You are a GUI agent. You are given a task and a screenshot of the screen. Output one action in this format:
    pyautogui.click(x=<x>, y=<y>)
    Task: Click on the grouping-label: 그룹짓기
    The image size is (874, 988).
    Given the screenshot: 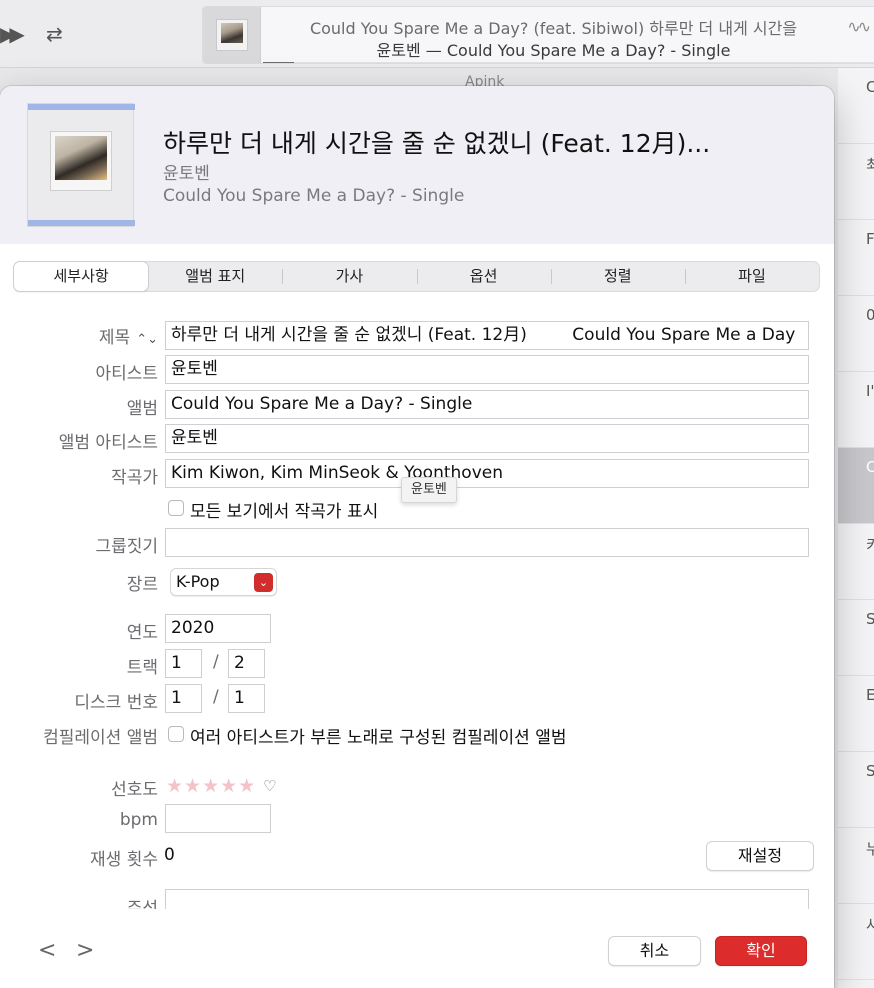 What is the action you would take?
    pyautogui.click(x=126, y=547)
    